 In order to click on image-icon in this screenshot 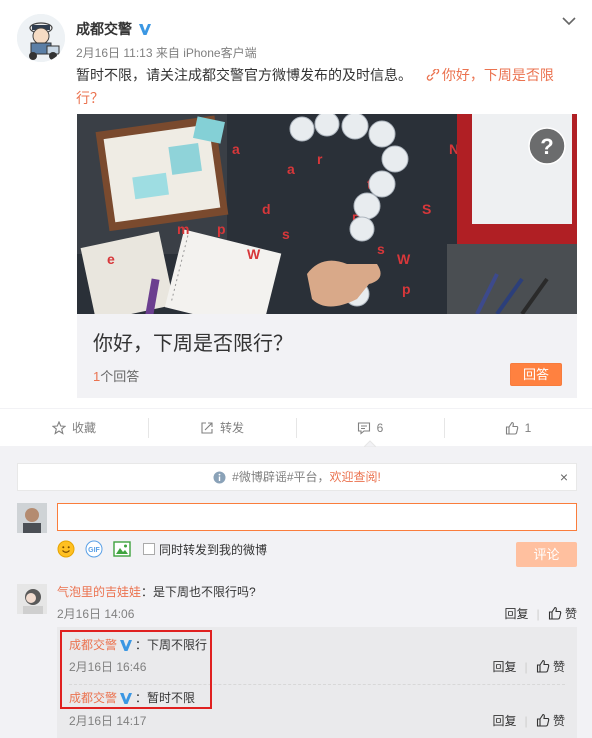, I will do `click(122, 549)`.